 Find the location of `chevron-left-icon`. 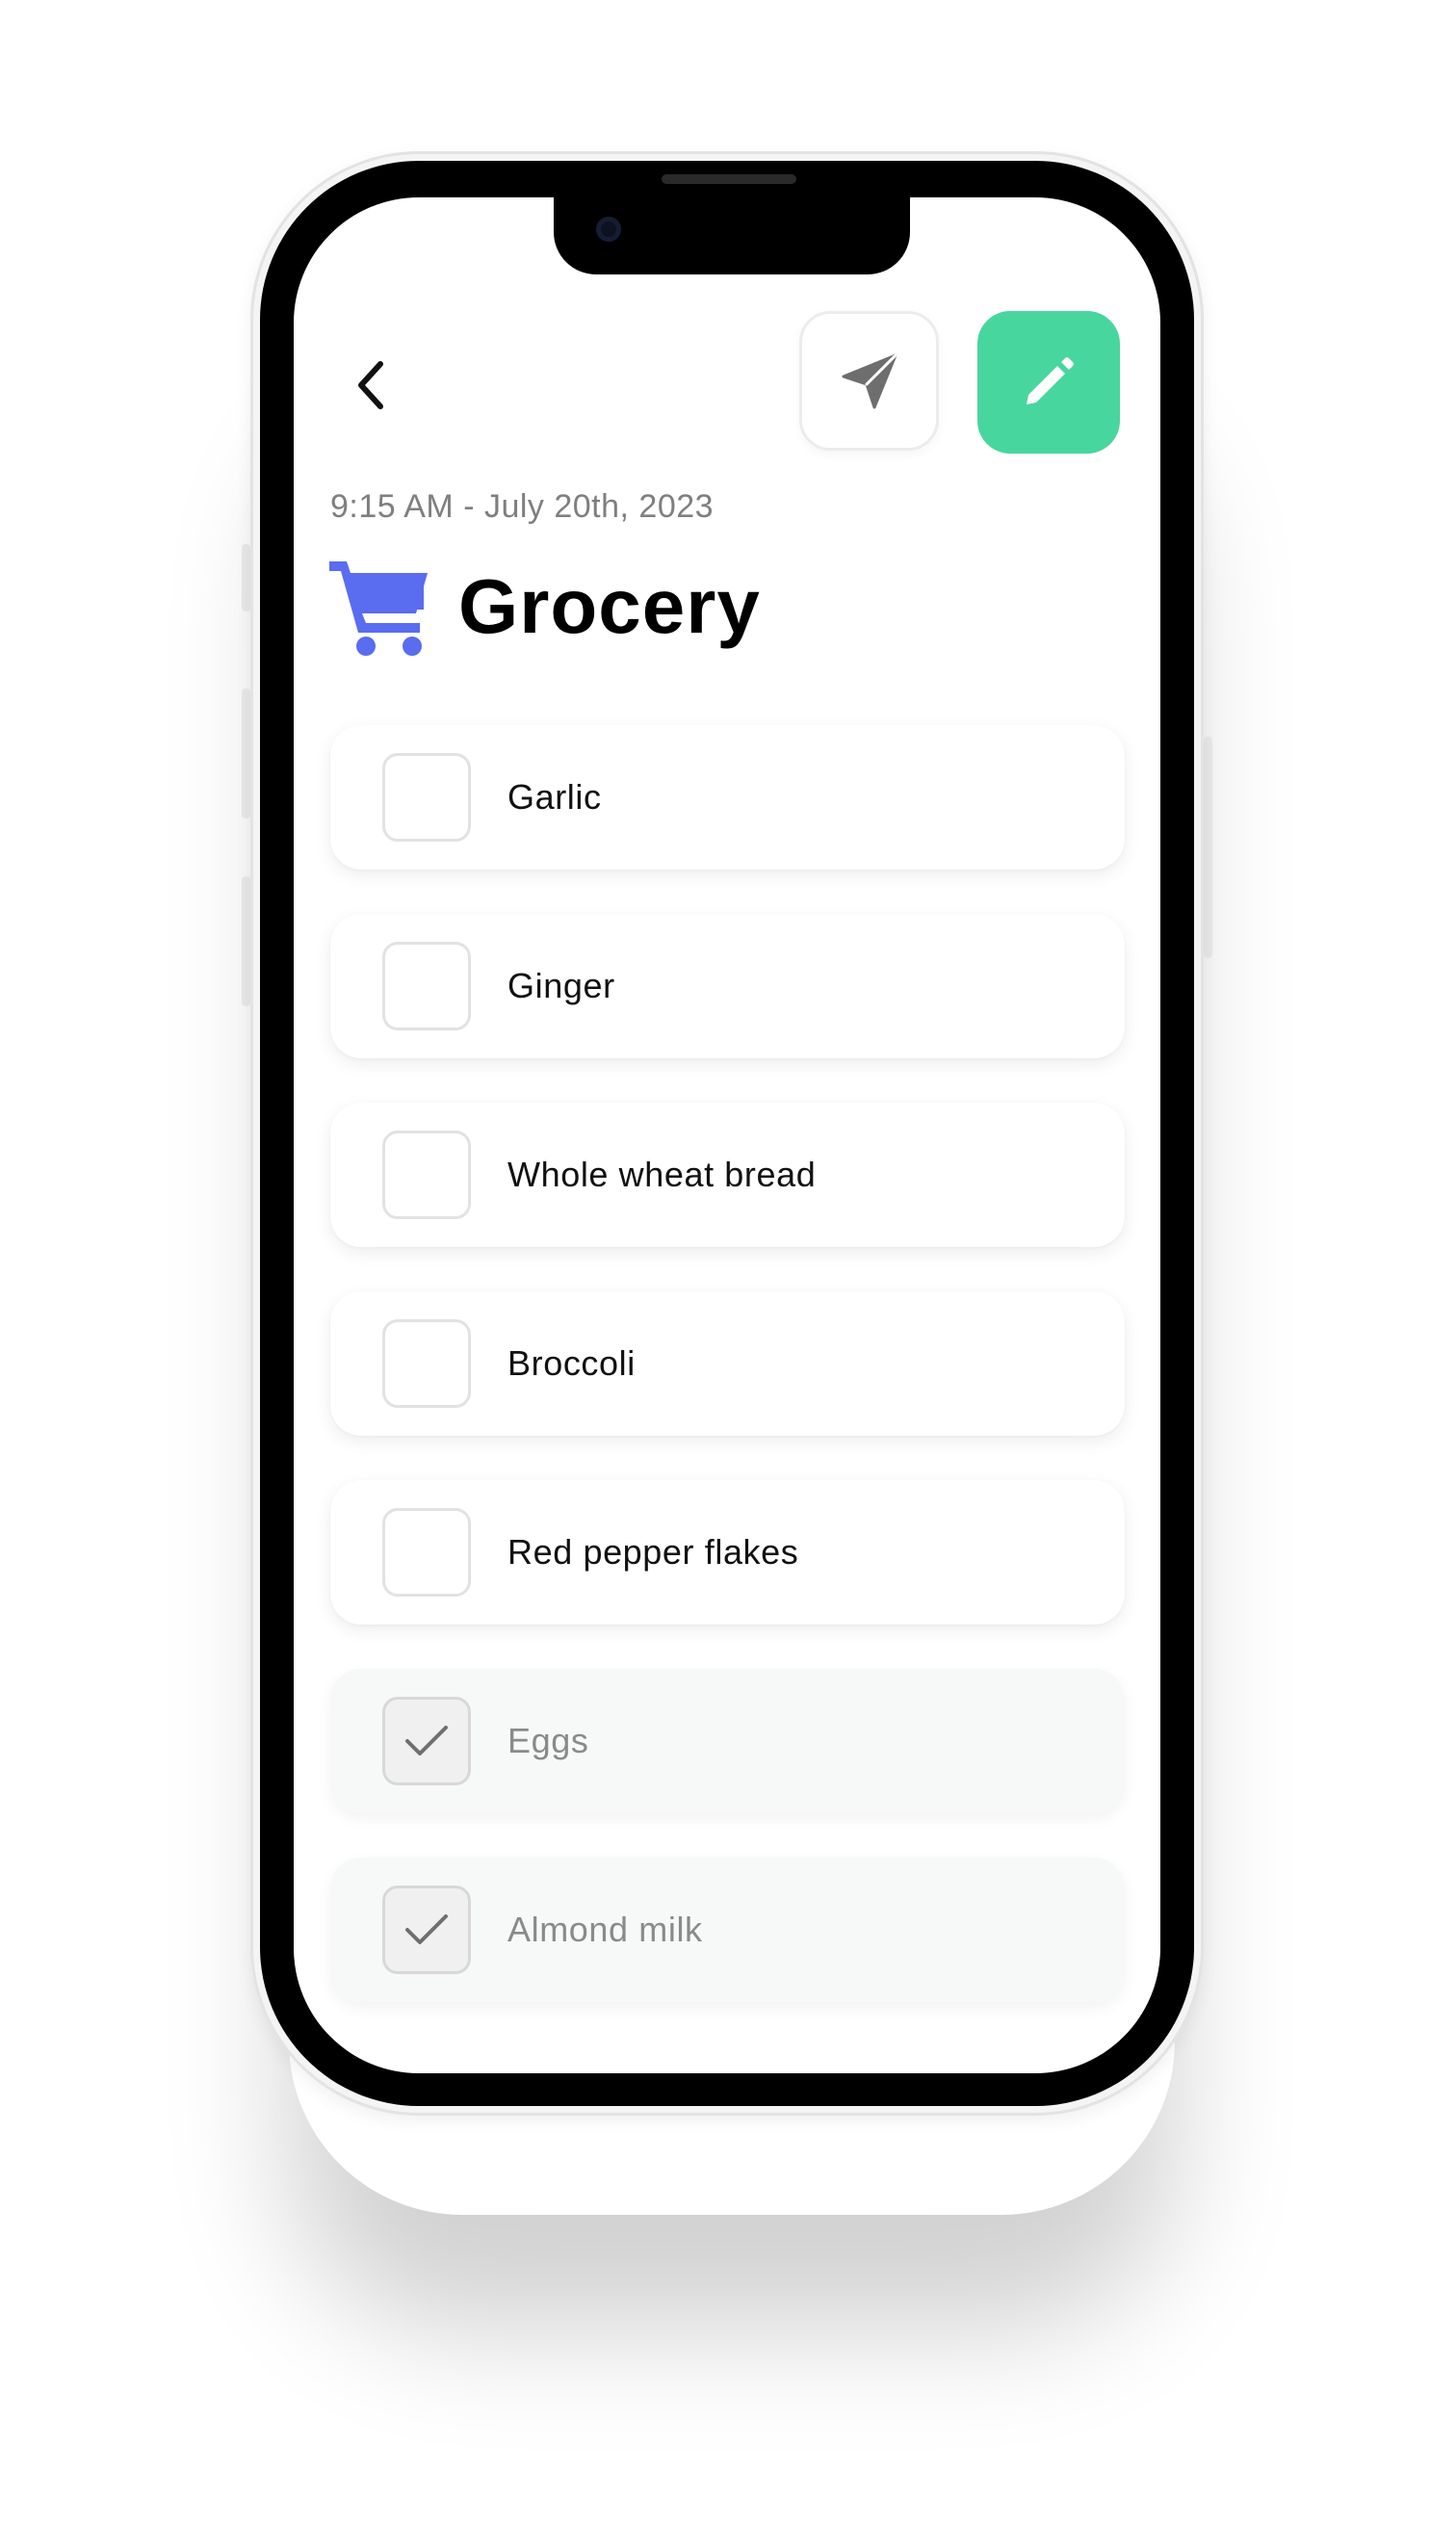

chevron-left-icon is located at coordinates (371, 385).